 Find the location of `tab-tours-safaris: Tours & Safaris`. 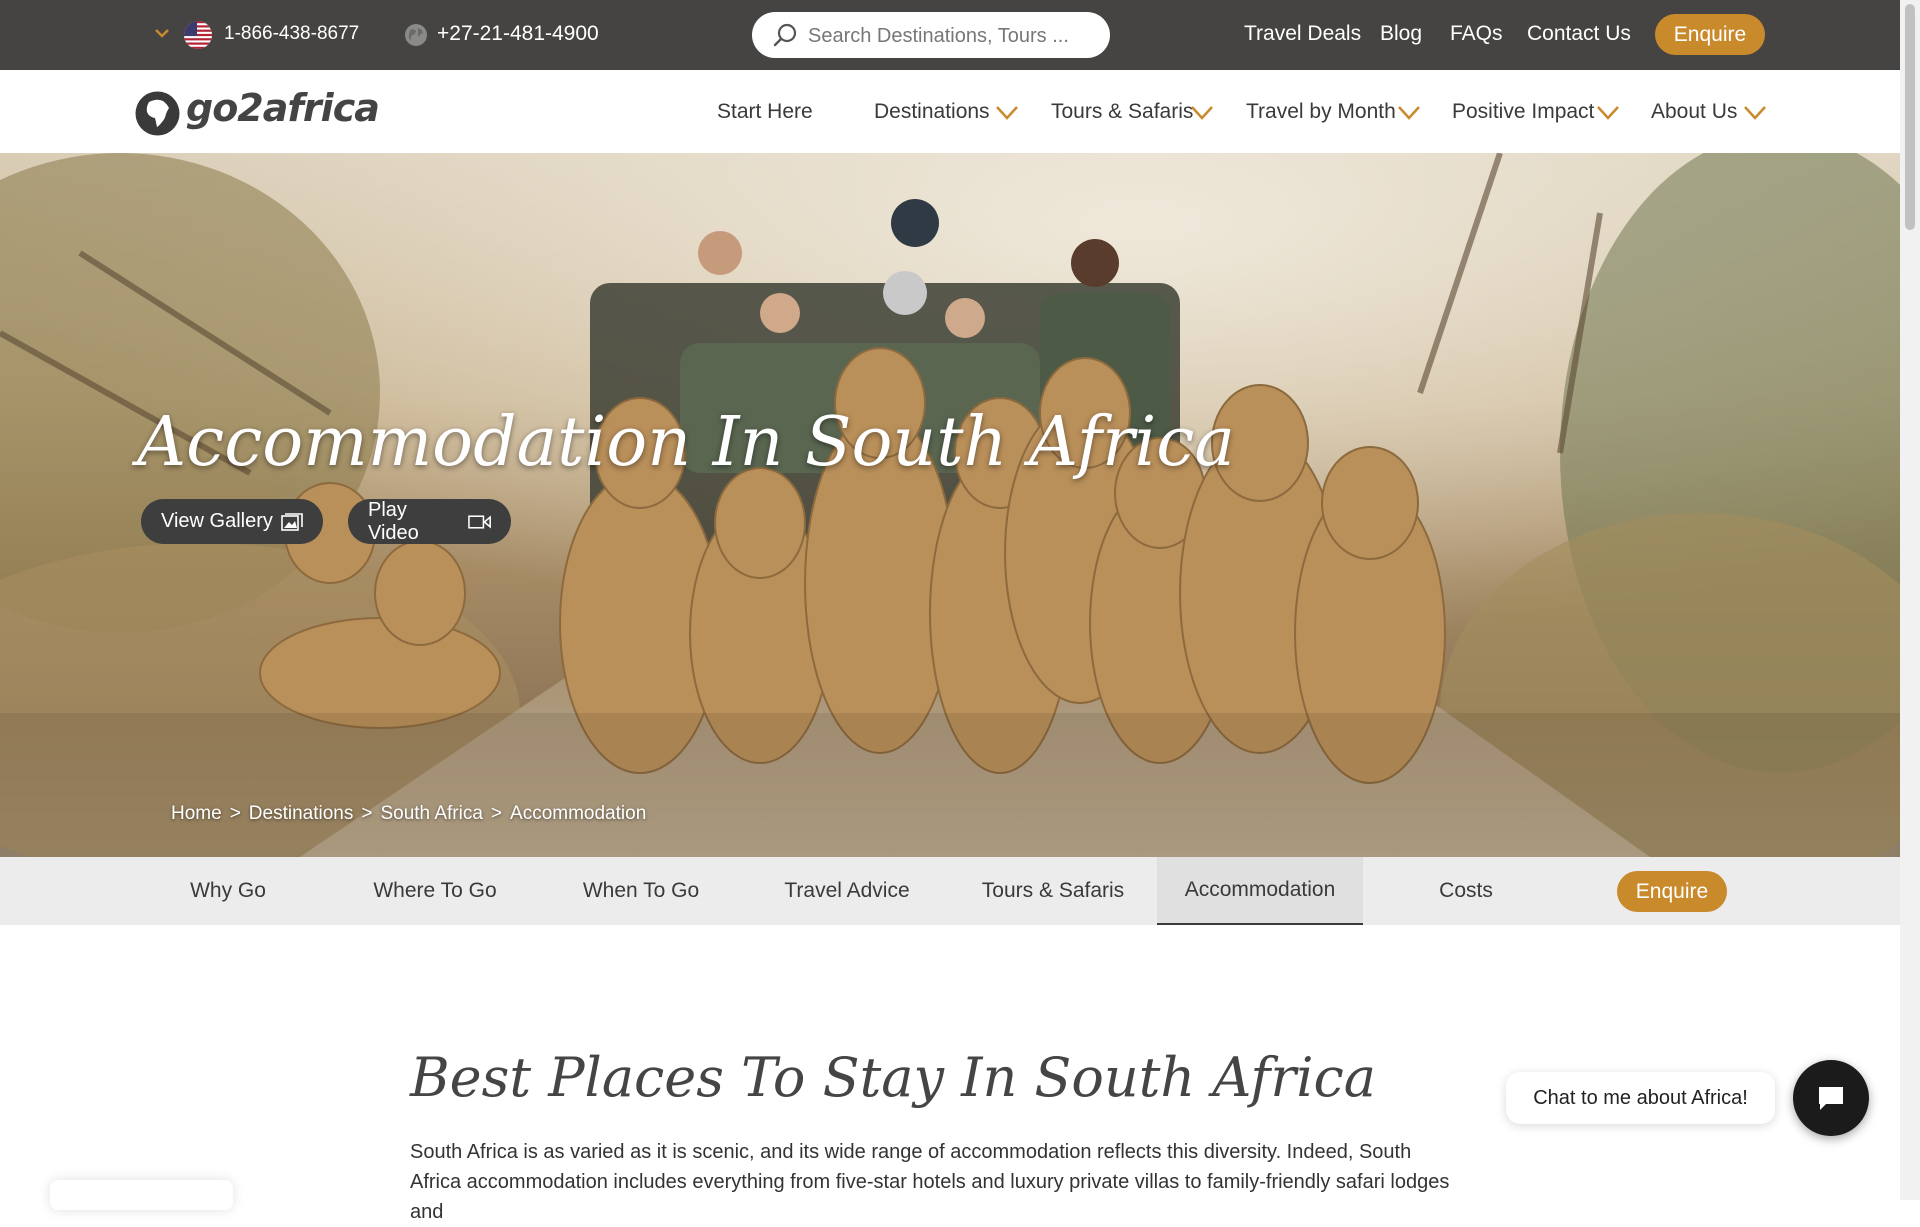

tab-tours-safaris: Tours & Safaris is located at coordinates (1053, 891).